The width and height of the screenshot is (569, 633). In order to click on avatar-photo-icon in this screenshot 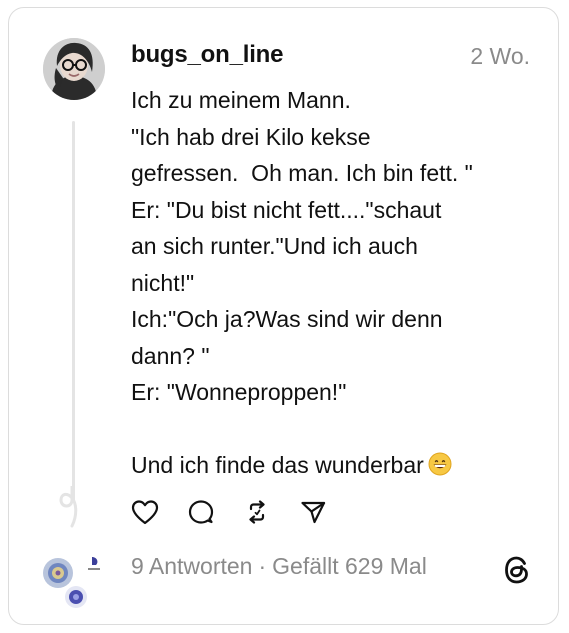, I will do `click(74, 69)`.